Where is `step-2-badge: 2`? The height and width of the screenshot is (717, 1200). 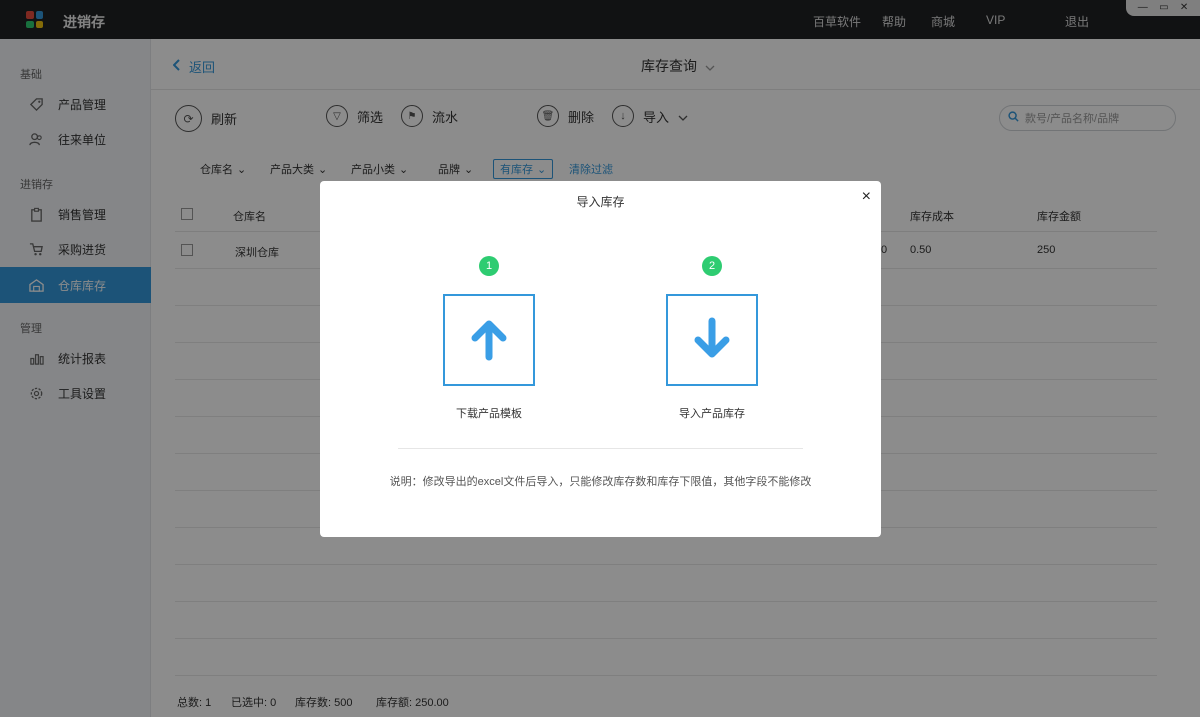
step-2-badge: 2 is located at coordinates (712, 266).